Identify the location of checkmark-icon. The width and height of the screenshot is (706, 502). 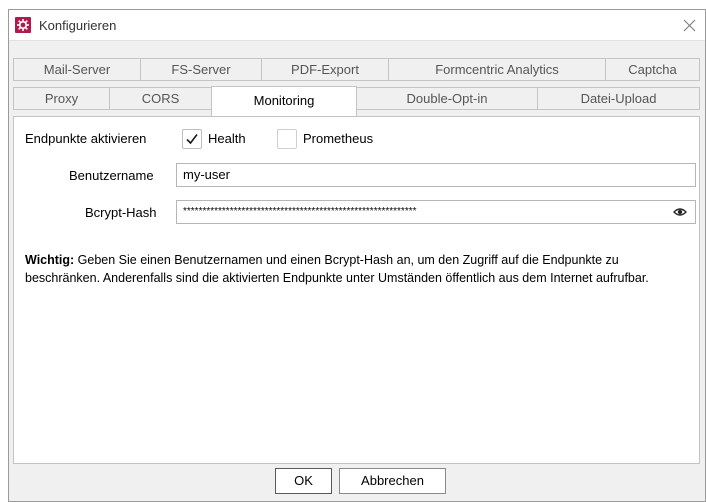
(192, 139).